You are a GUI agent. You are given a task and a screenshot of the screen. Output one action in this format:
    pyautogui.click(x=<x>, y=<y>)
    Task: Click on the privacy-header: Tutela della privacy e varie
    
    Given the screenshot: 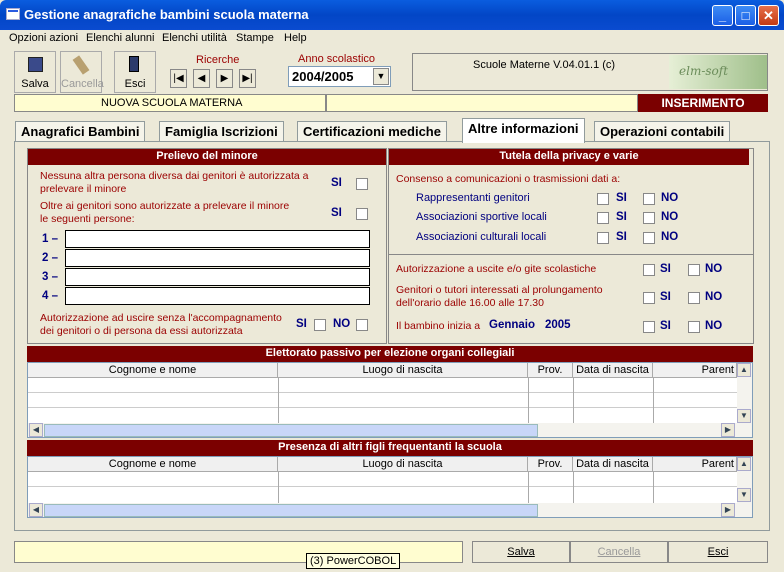 What is the action you would take?
    pyautogui.click(x=569, y=157)
    